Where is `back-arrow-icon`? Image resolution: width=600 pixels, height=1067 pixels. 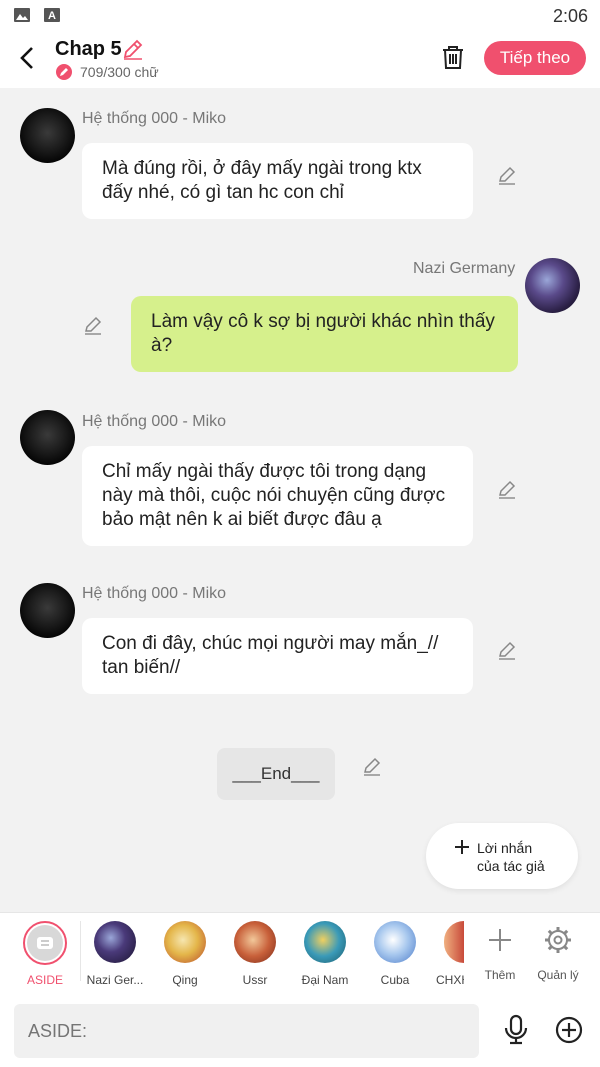 back-arrow-icon is located at coordinates (28, 58).